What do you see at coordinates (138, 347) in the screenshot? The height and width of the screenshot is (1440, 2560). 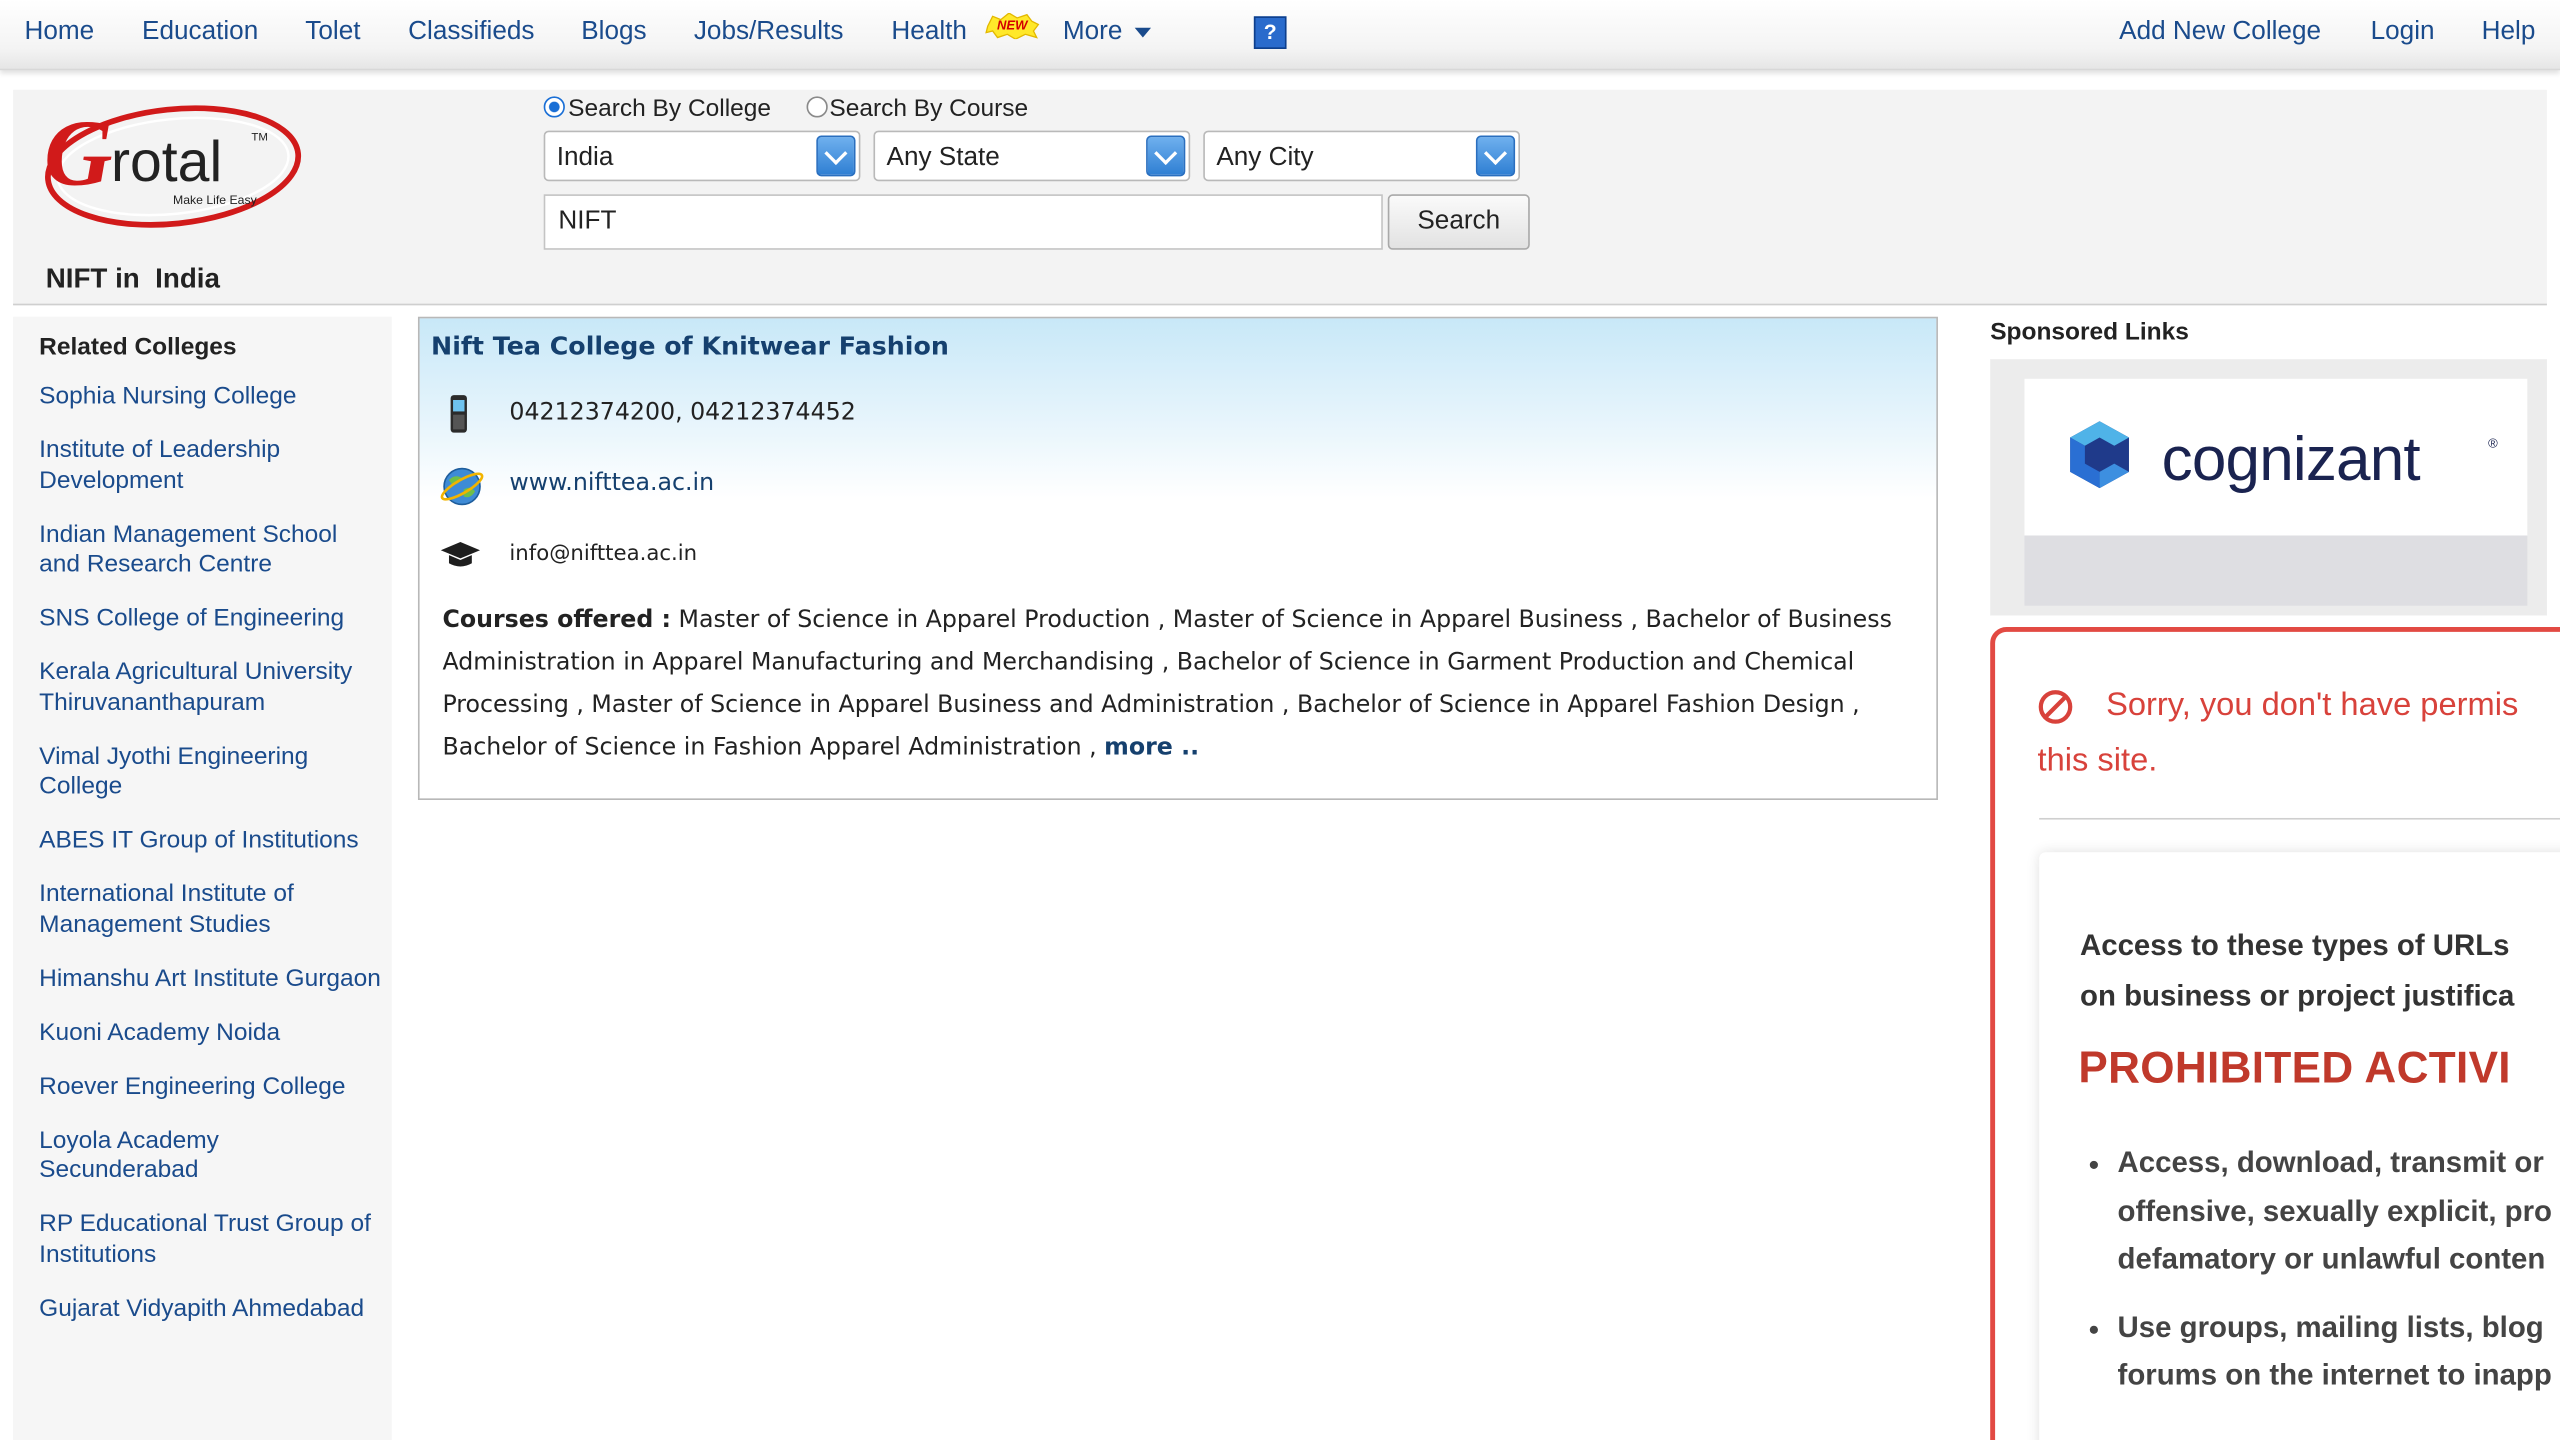 I see `related-colleges-heading: Related Colleges` at bounding box center [138, 347].